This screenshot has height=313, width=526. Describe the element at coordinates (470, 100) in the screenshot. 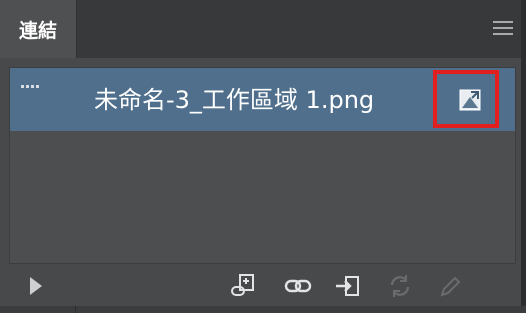

I see `embed-link-icon` at that location.